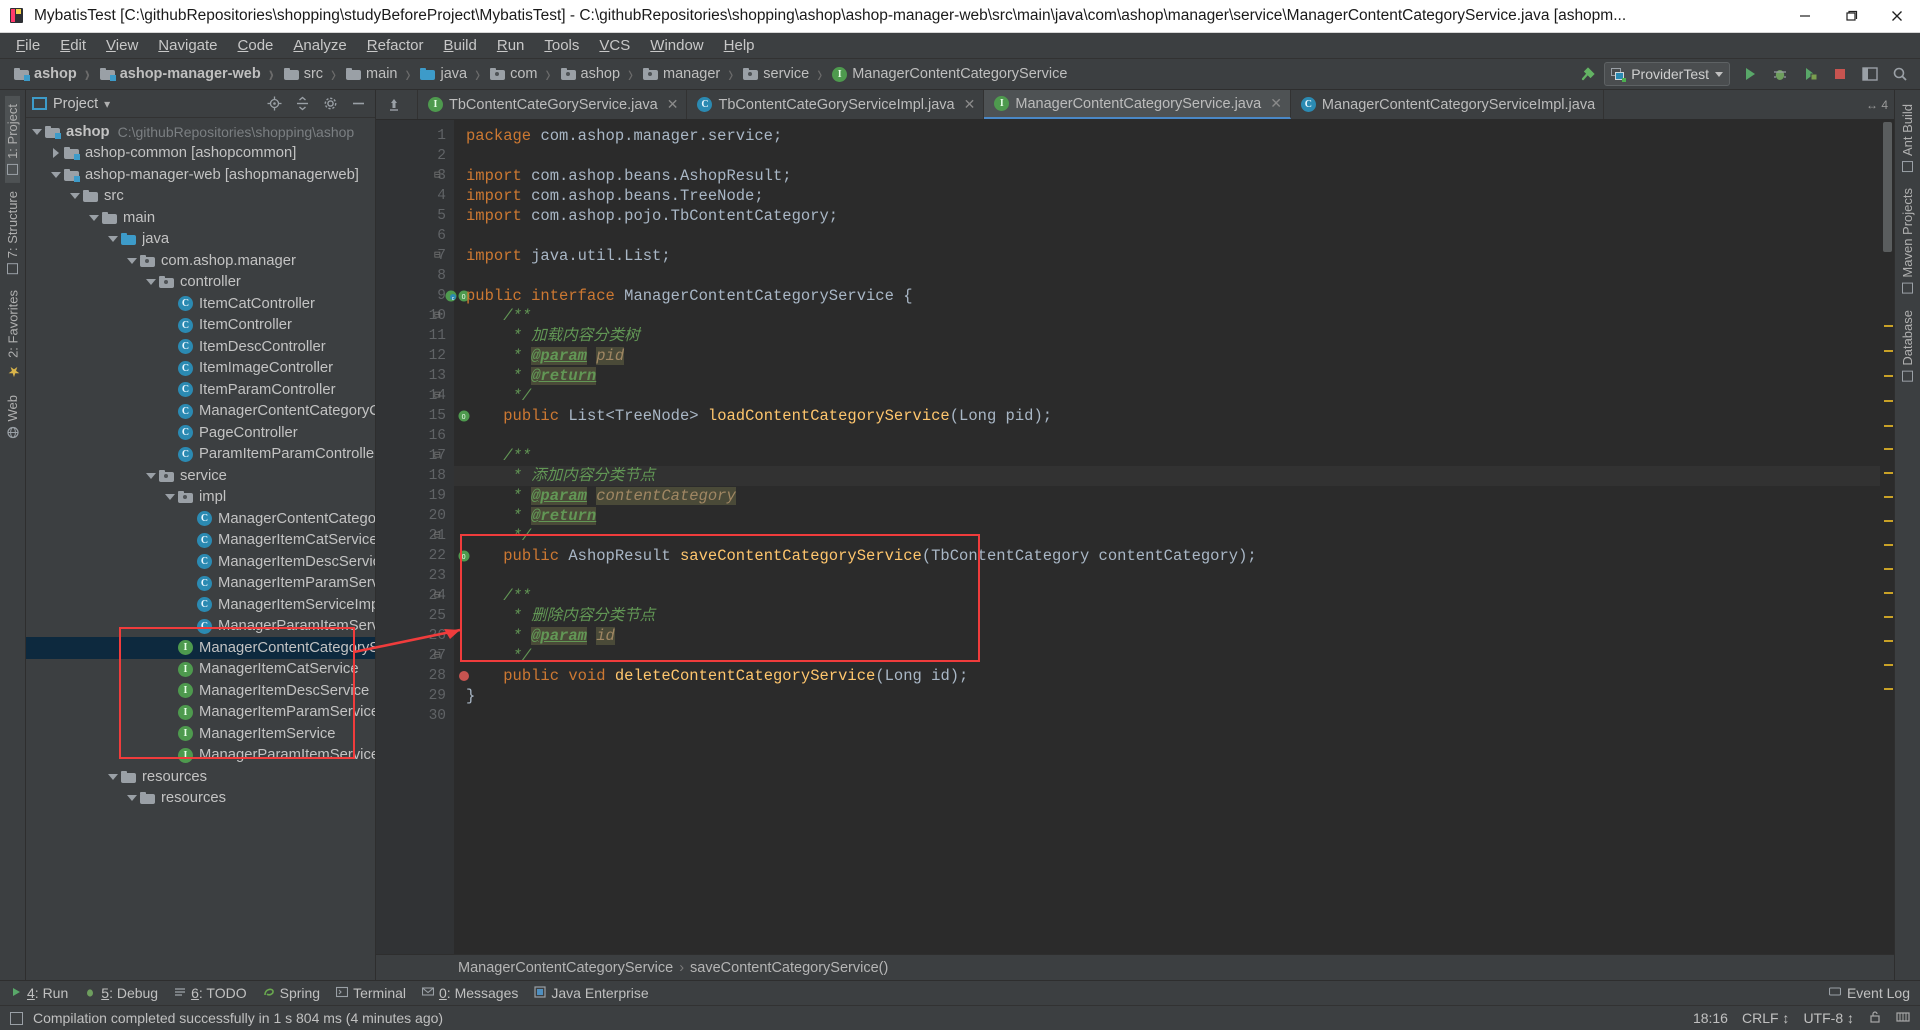 This screenshot has height=1030, width=1920. What do you see at coordinates (415, 616) in the screenshot?
I see `line-number: 25` at bounding box center [415, 616].